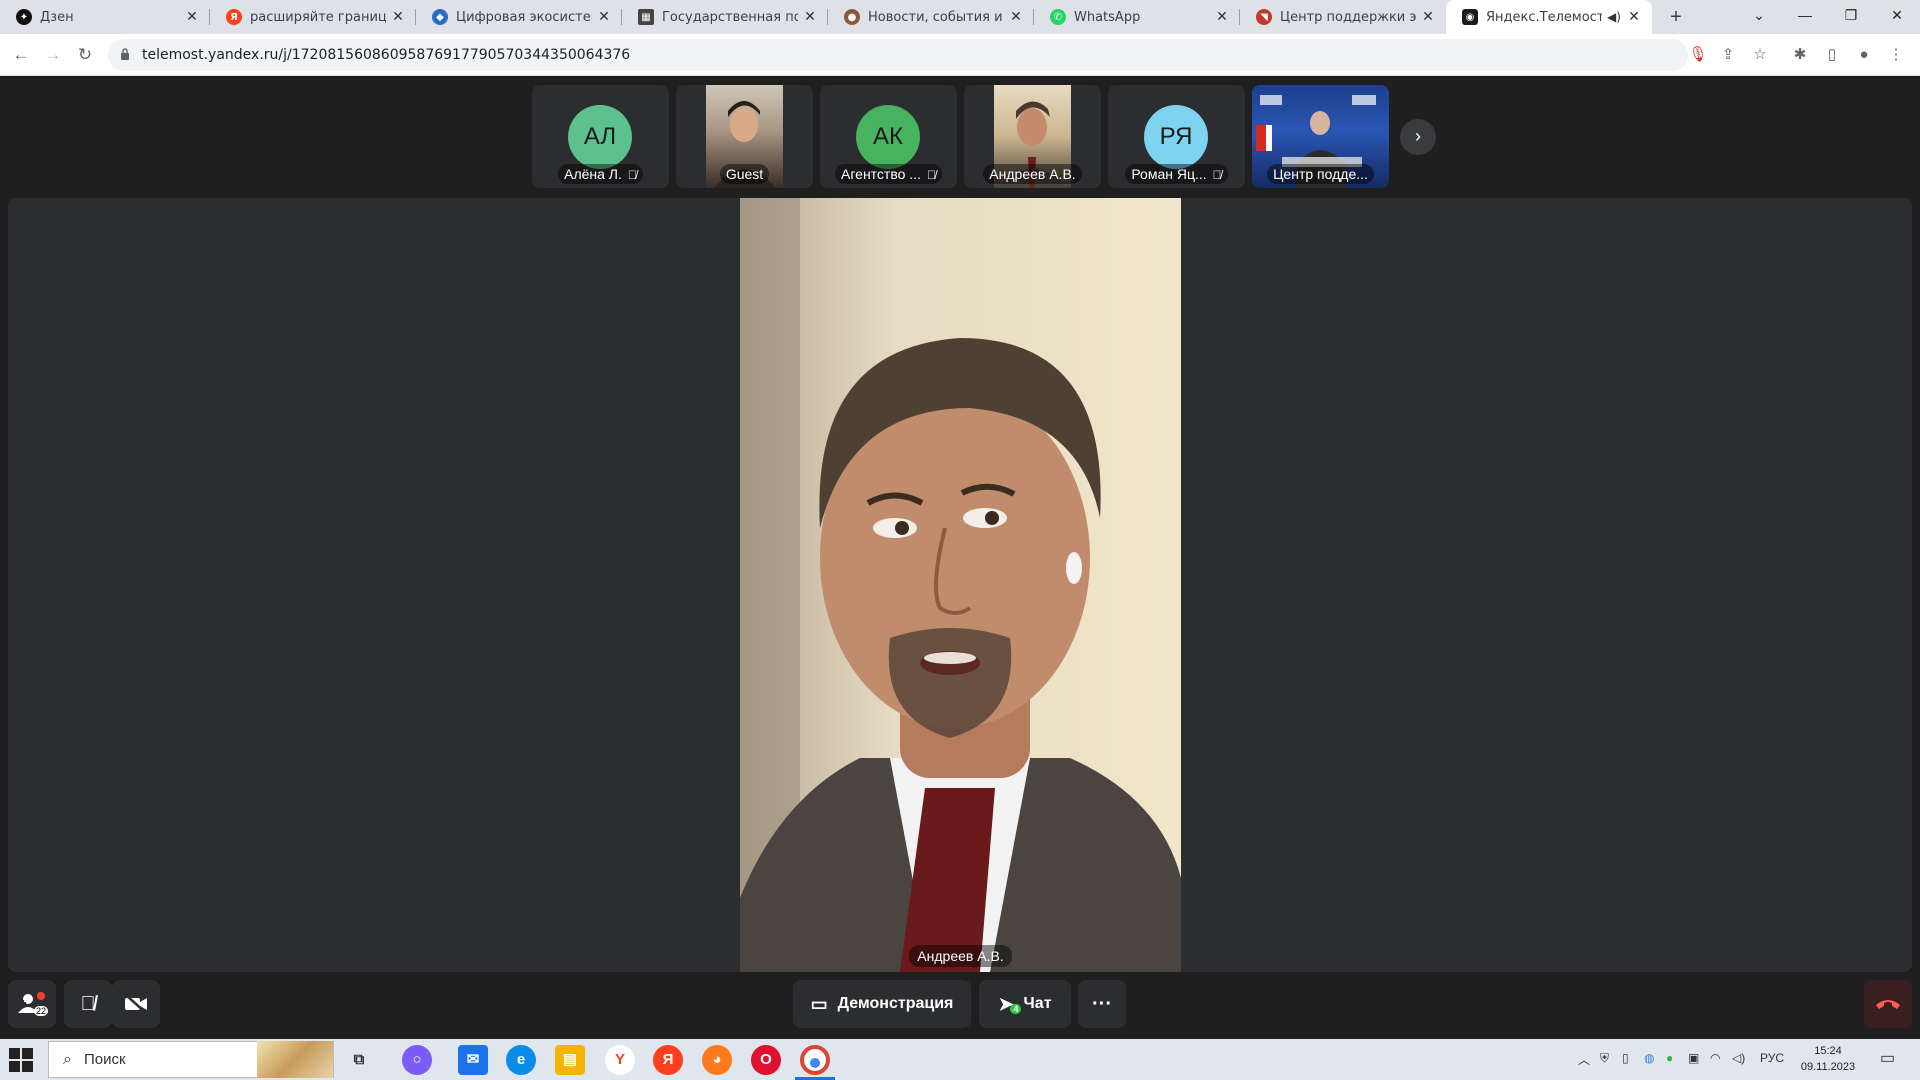 This screenshot has height=1080, width=1920. What do you see at coordinates (1759, 17) in the screenshot?
I see `tab-search-chevron-icon: ⌄` at bounding box center [1759, 17].